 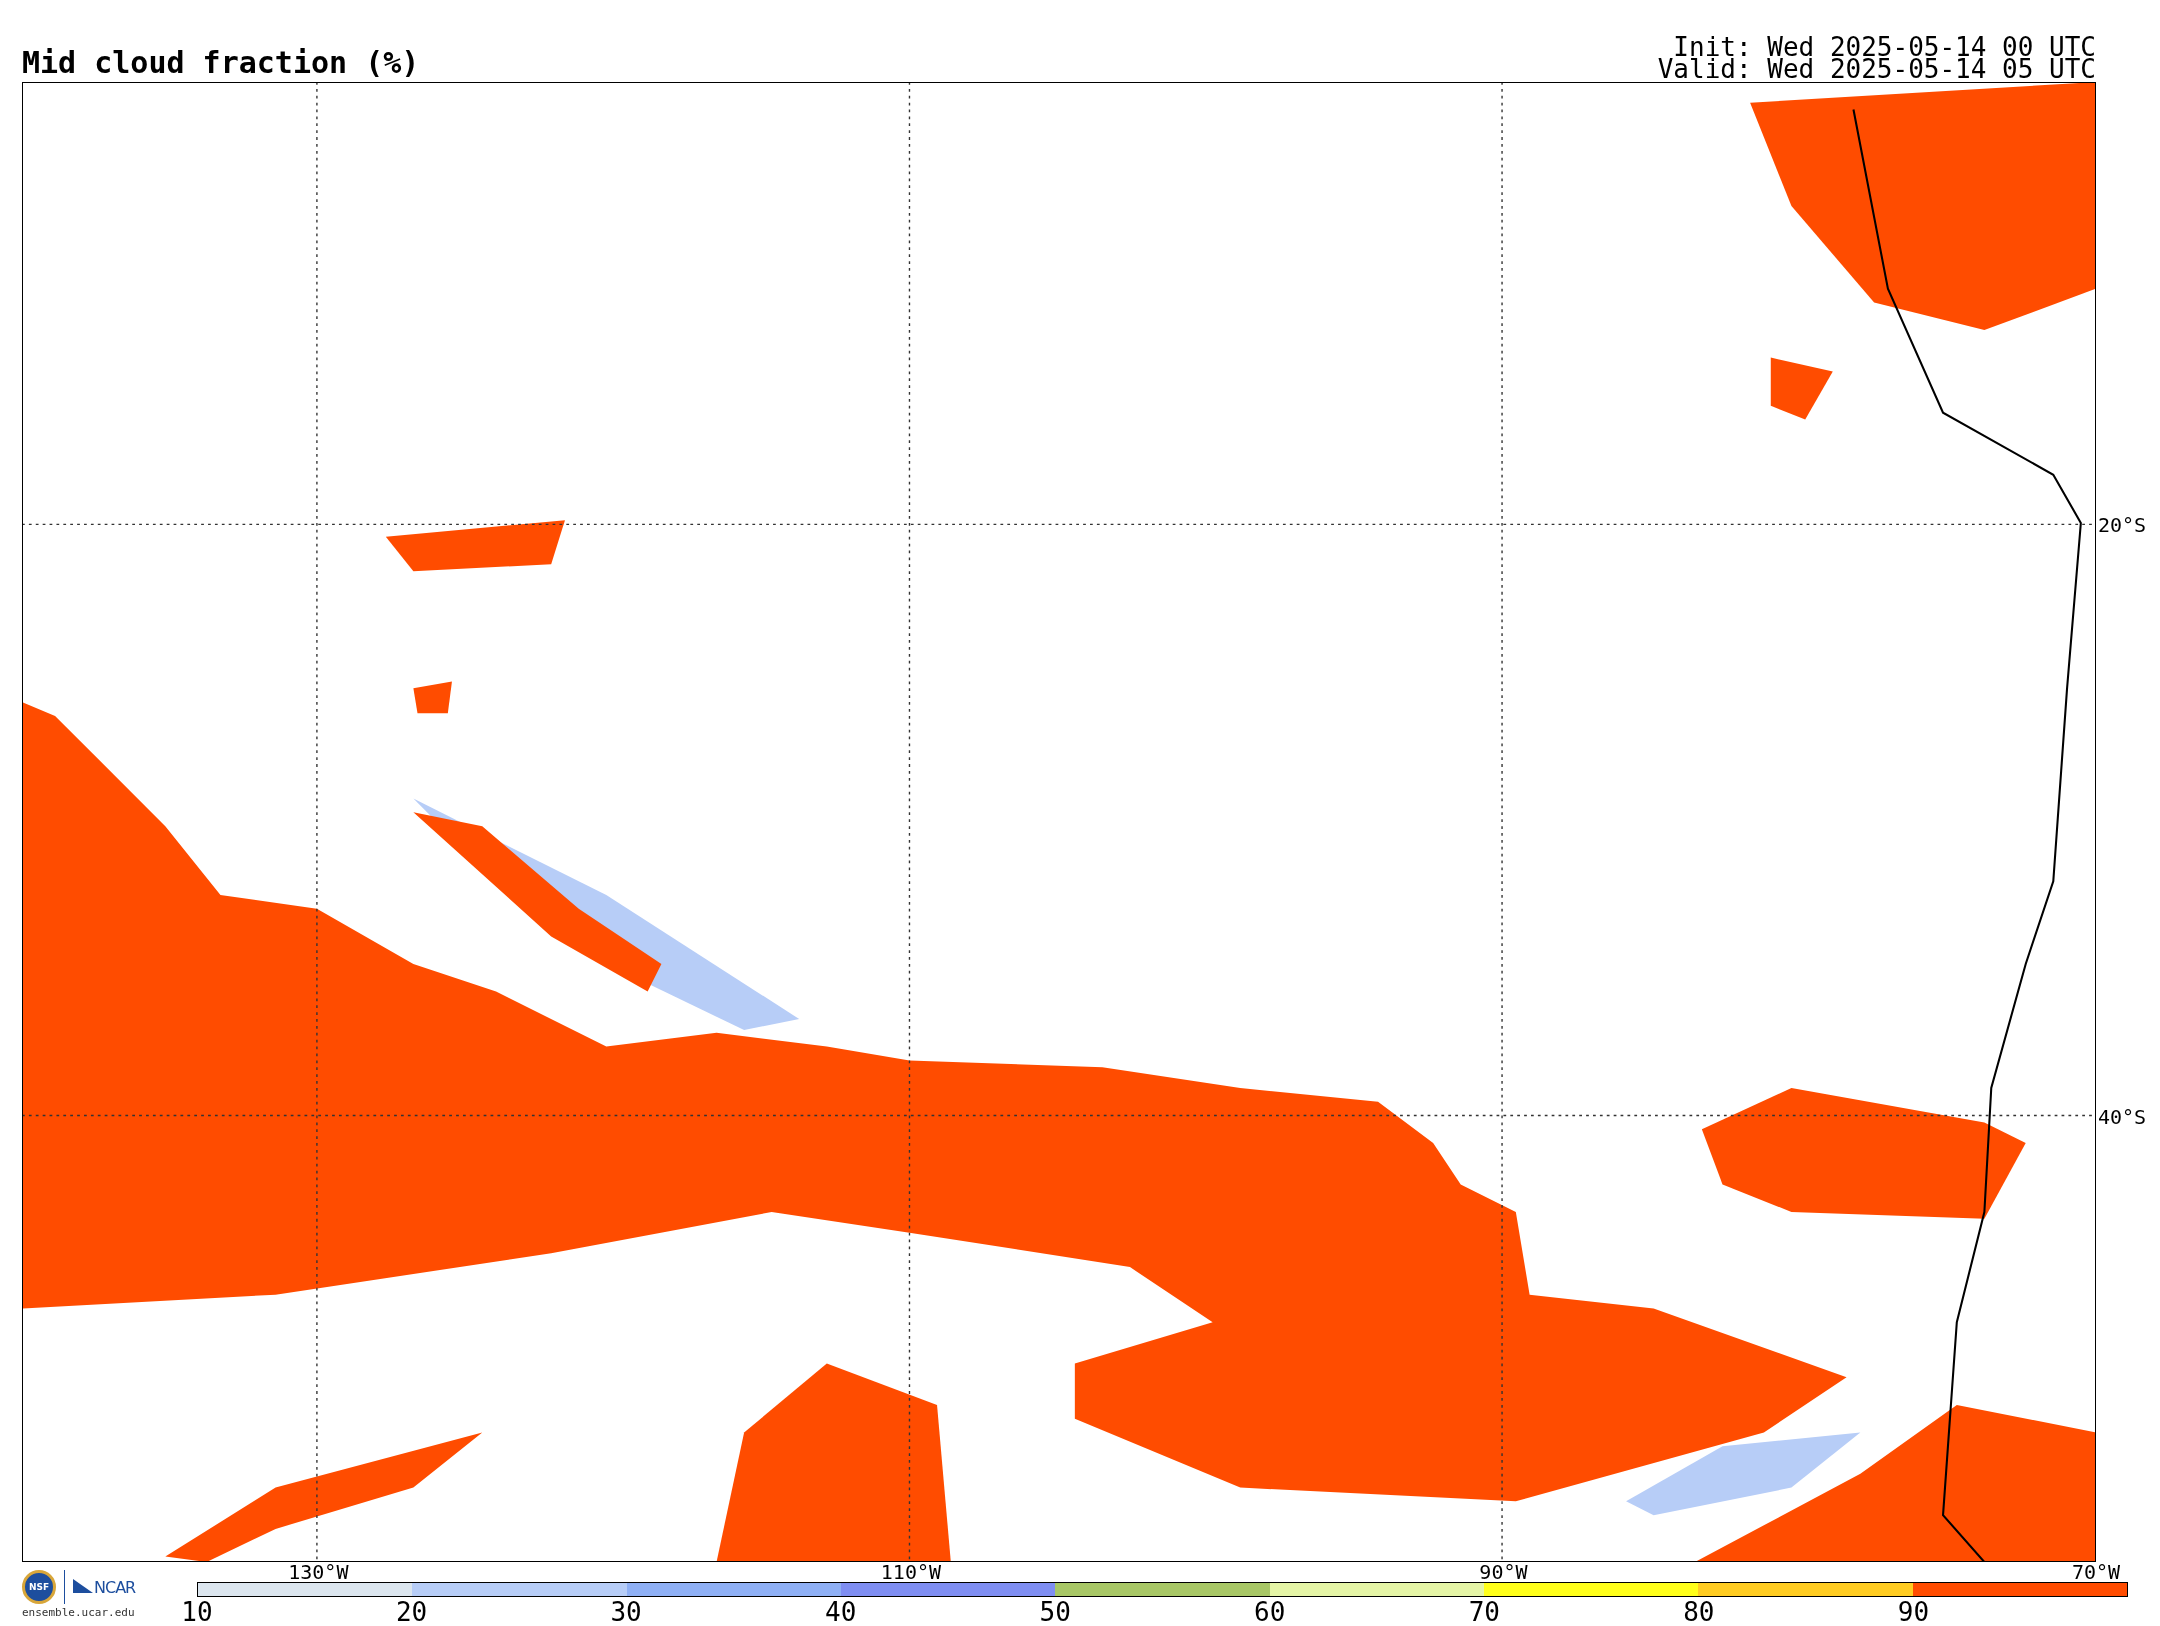 I want to click on timestamp-text: Valid: Wed 2025-05-14 05 UTC, so click(x=1876, y=69).